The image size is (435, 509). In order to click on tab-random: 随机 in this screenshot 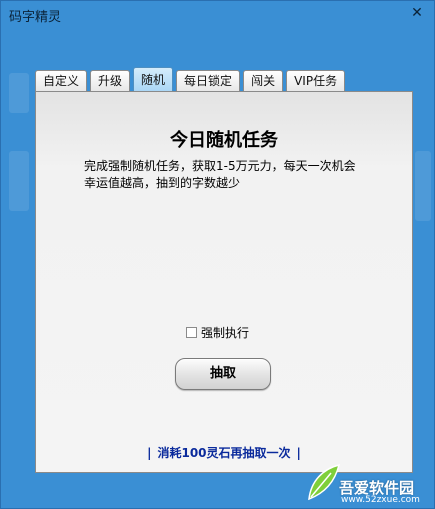, I will do `click(153, 79)`.